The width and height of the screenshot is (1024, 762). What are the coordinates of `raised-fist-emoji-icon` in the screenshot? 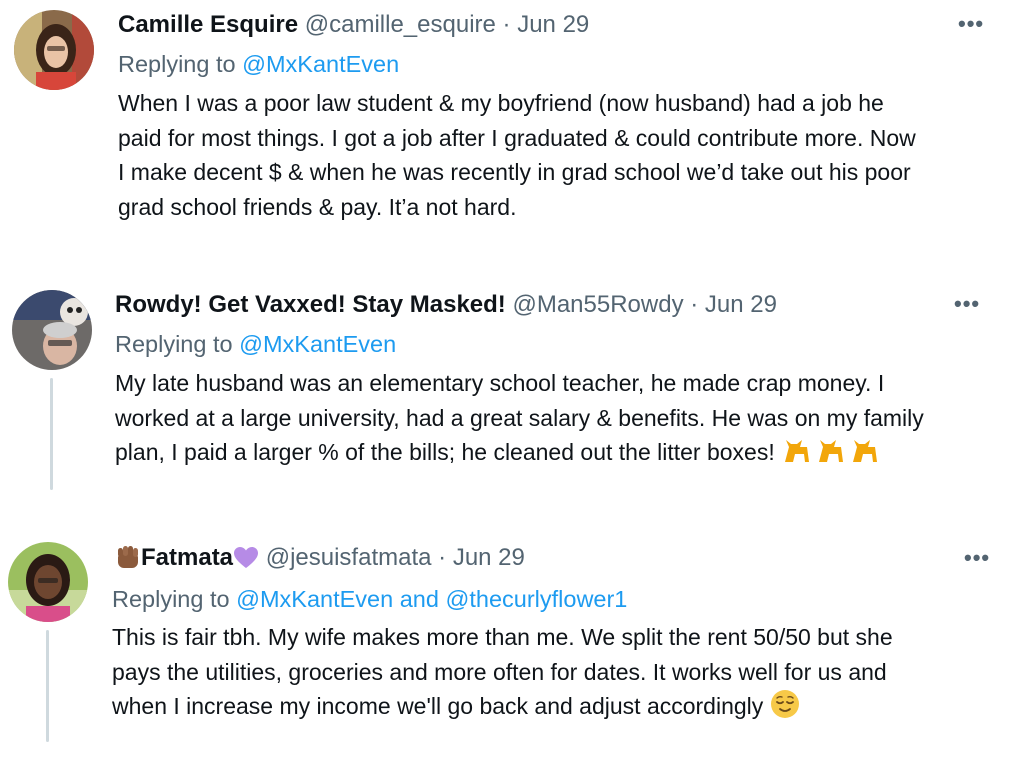 It's located at (128, 561).